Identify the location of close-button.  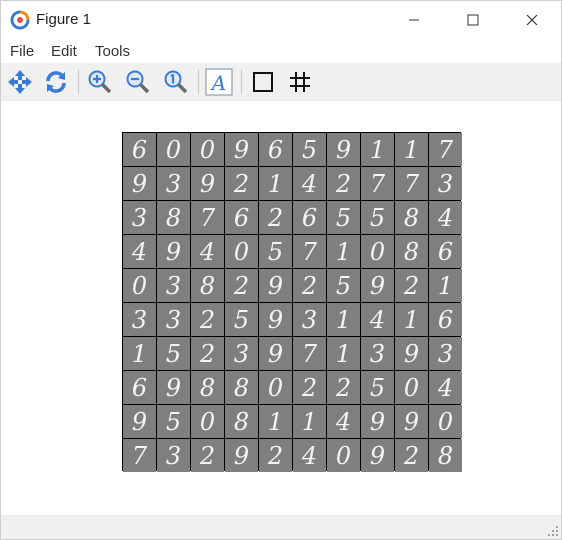
(532, 20).